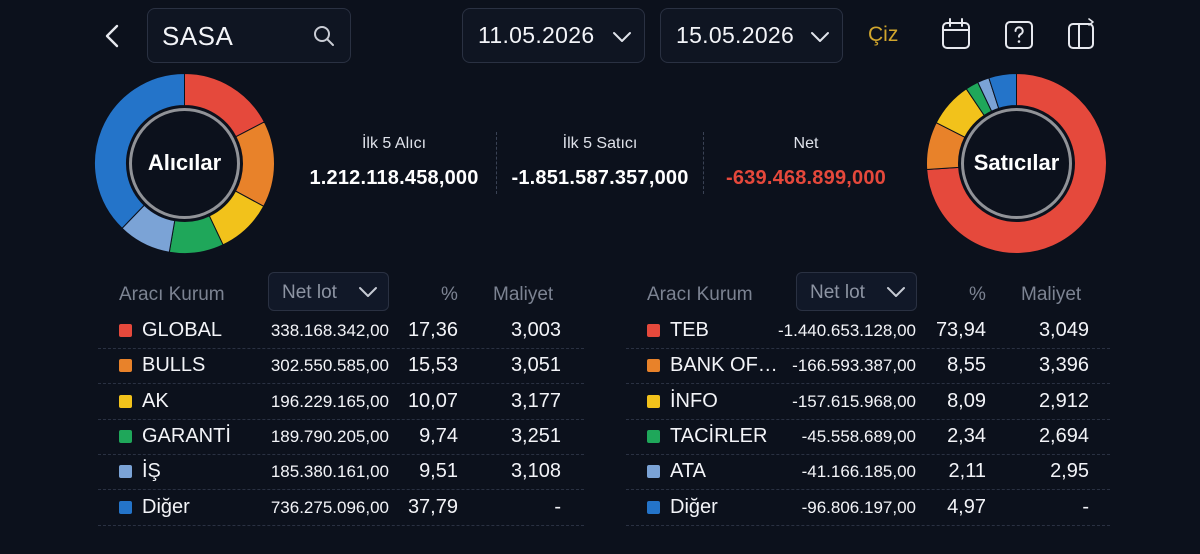  I want to click on top-sellers-label: İlk 5 Satıcı, so click(600, 143).